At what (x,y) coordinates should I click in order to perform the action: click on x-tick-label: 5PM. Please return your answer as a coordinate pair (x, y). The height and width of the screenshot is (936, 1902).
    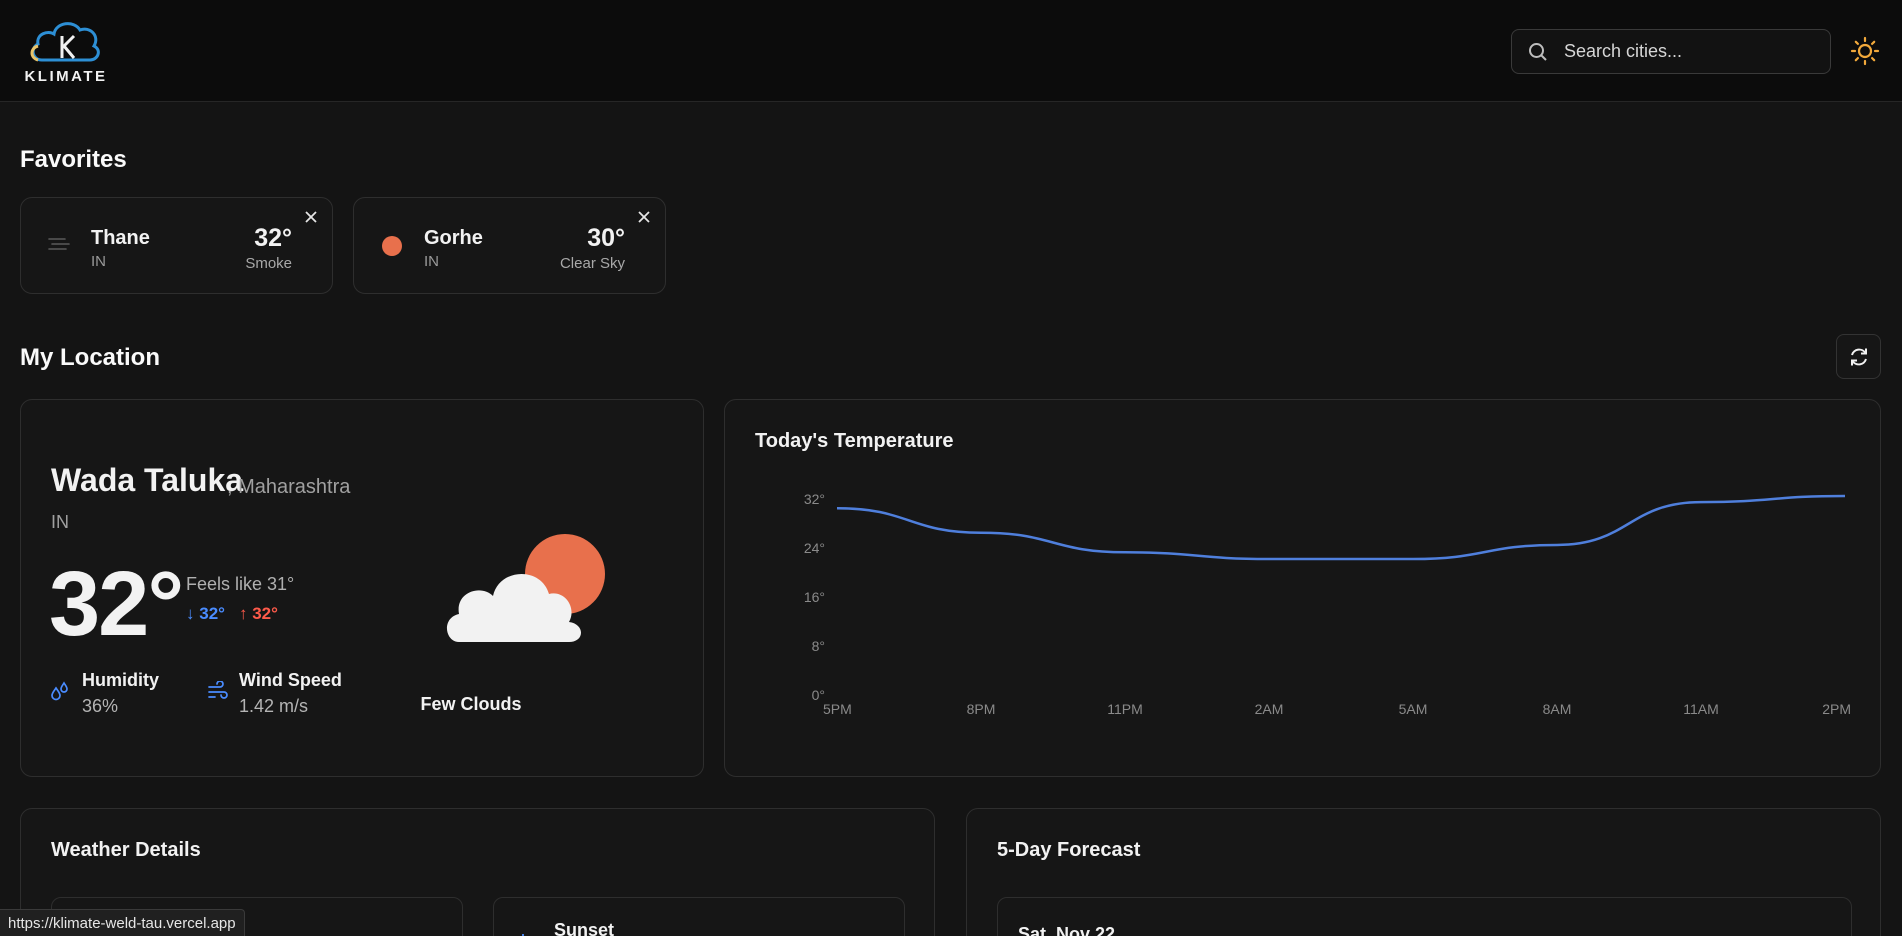
    Looking at the image, I should click on (837, 709).